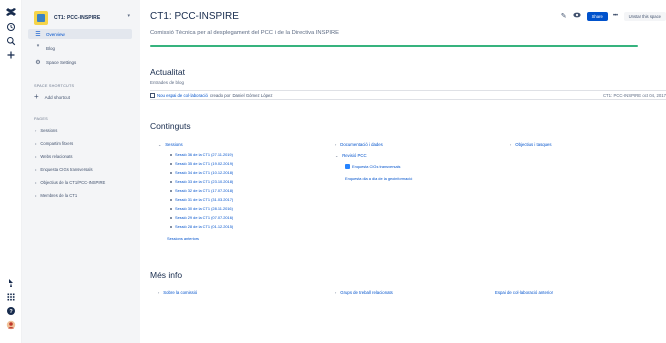 The image size is (666, 343). I want to click on blog-post-created-by: creado por, so click(220, 95).